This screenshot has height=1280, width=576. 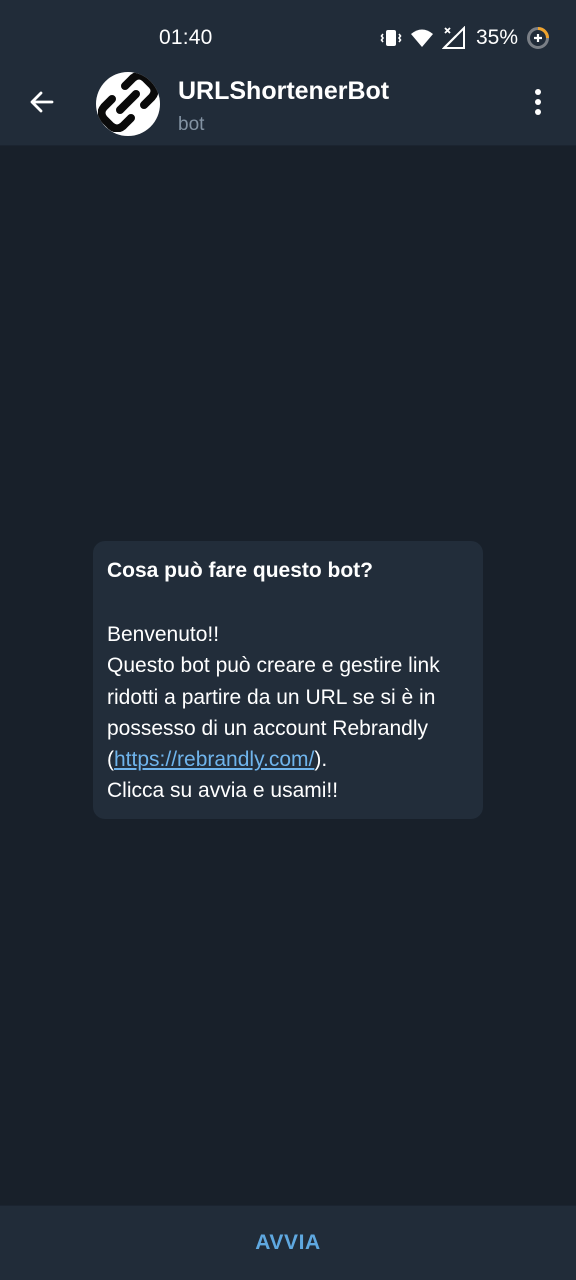 I want to click on chat-title: URLShortenerBot, so click(x=283, y=91).